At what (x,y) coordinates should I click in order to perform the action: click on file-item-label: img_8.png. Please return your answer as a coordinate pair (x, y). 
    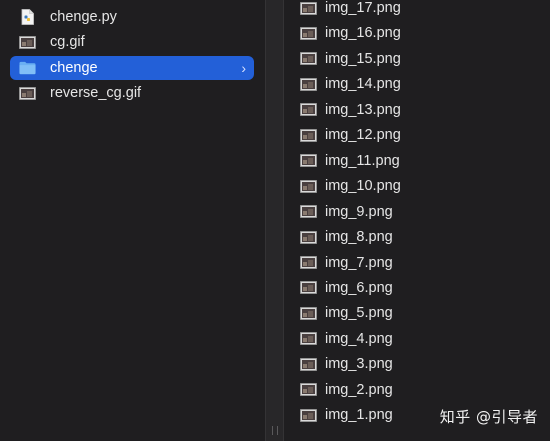
    Looking at the image, I should click on (359, 237).